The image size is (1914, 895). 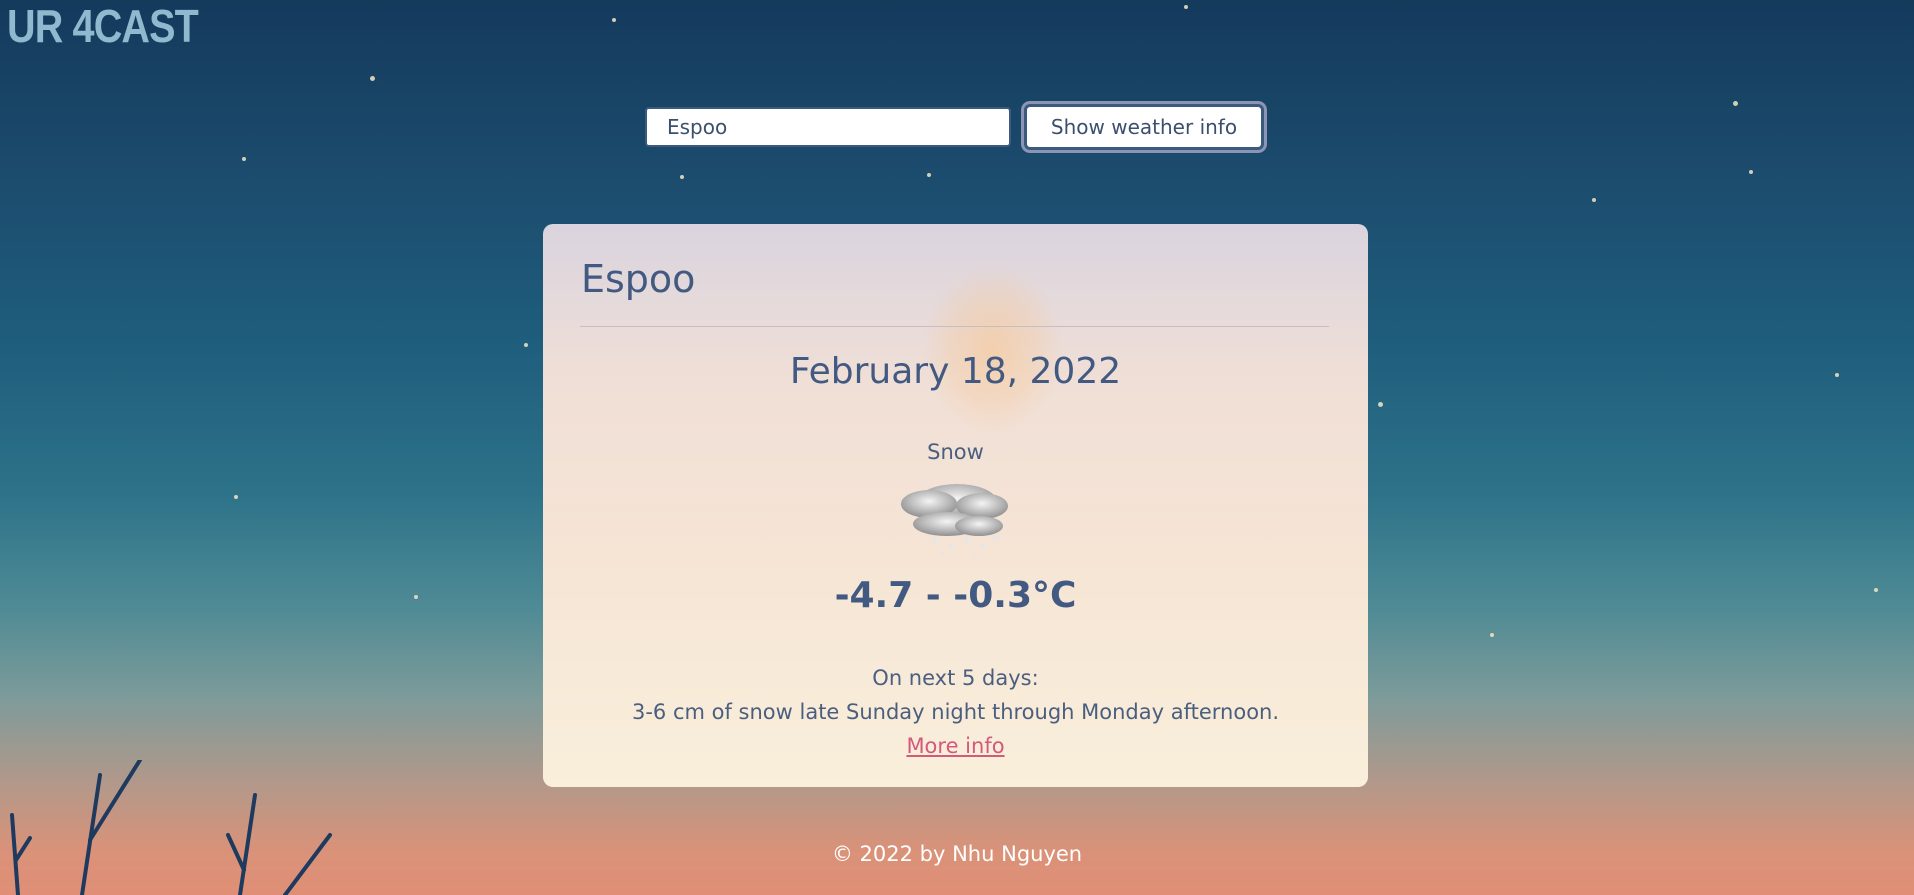 What do you see at coordinates (171, 827) in the screenshot?
I see `tree-branches` at bounding box center [171, 827].